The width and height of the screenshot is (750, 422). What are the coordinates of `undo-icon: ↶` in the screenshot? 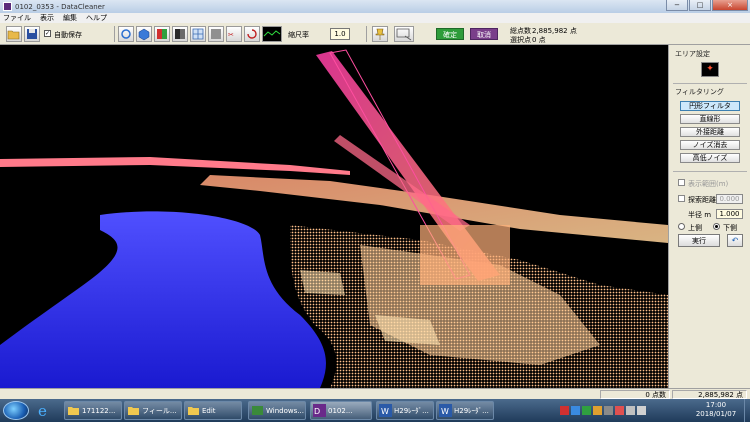 It's located at (735, 240).